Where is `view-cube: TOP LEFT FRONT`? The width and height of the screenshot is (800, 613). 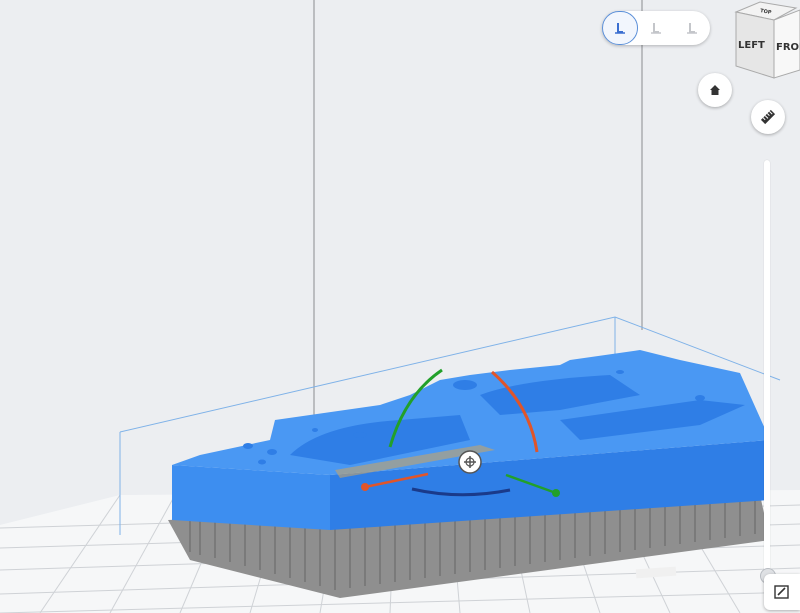 view-cube: TOP LEFT FRONT is located at coordinates (765, 40).